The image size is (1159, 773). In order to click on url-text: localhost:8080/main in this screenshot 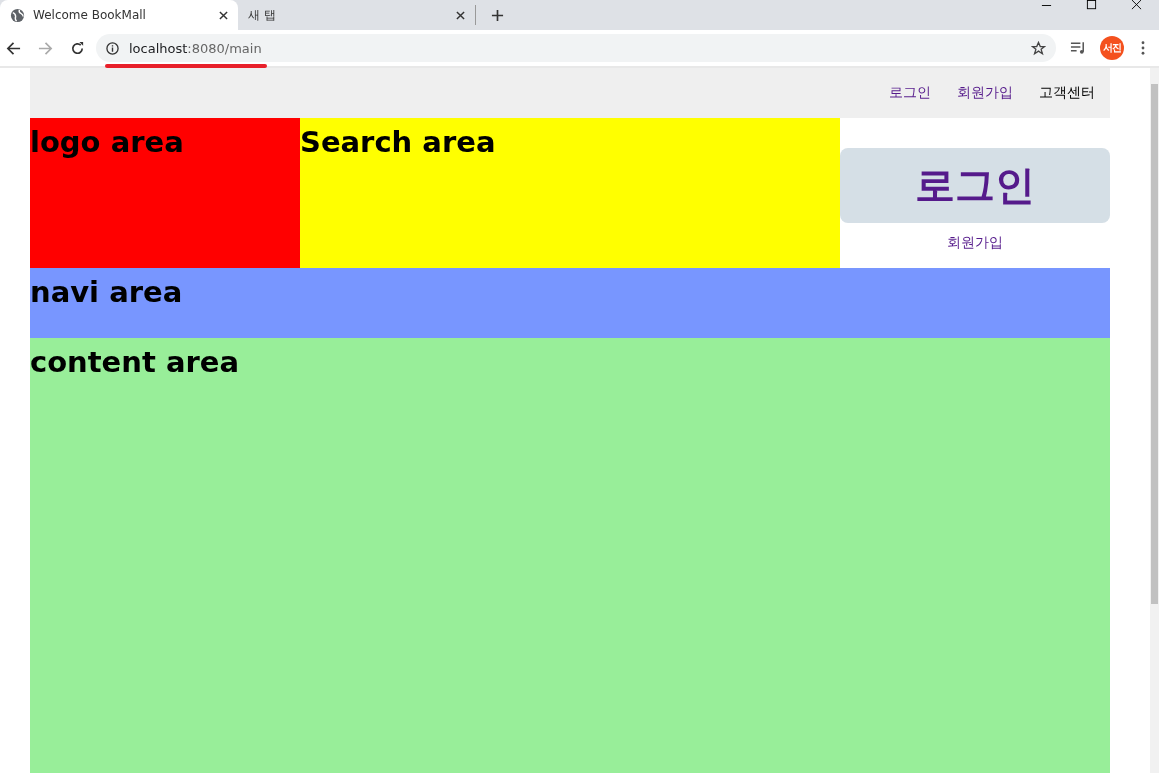, I will do `click(195, 48)`.